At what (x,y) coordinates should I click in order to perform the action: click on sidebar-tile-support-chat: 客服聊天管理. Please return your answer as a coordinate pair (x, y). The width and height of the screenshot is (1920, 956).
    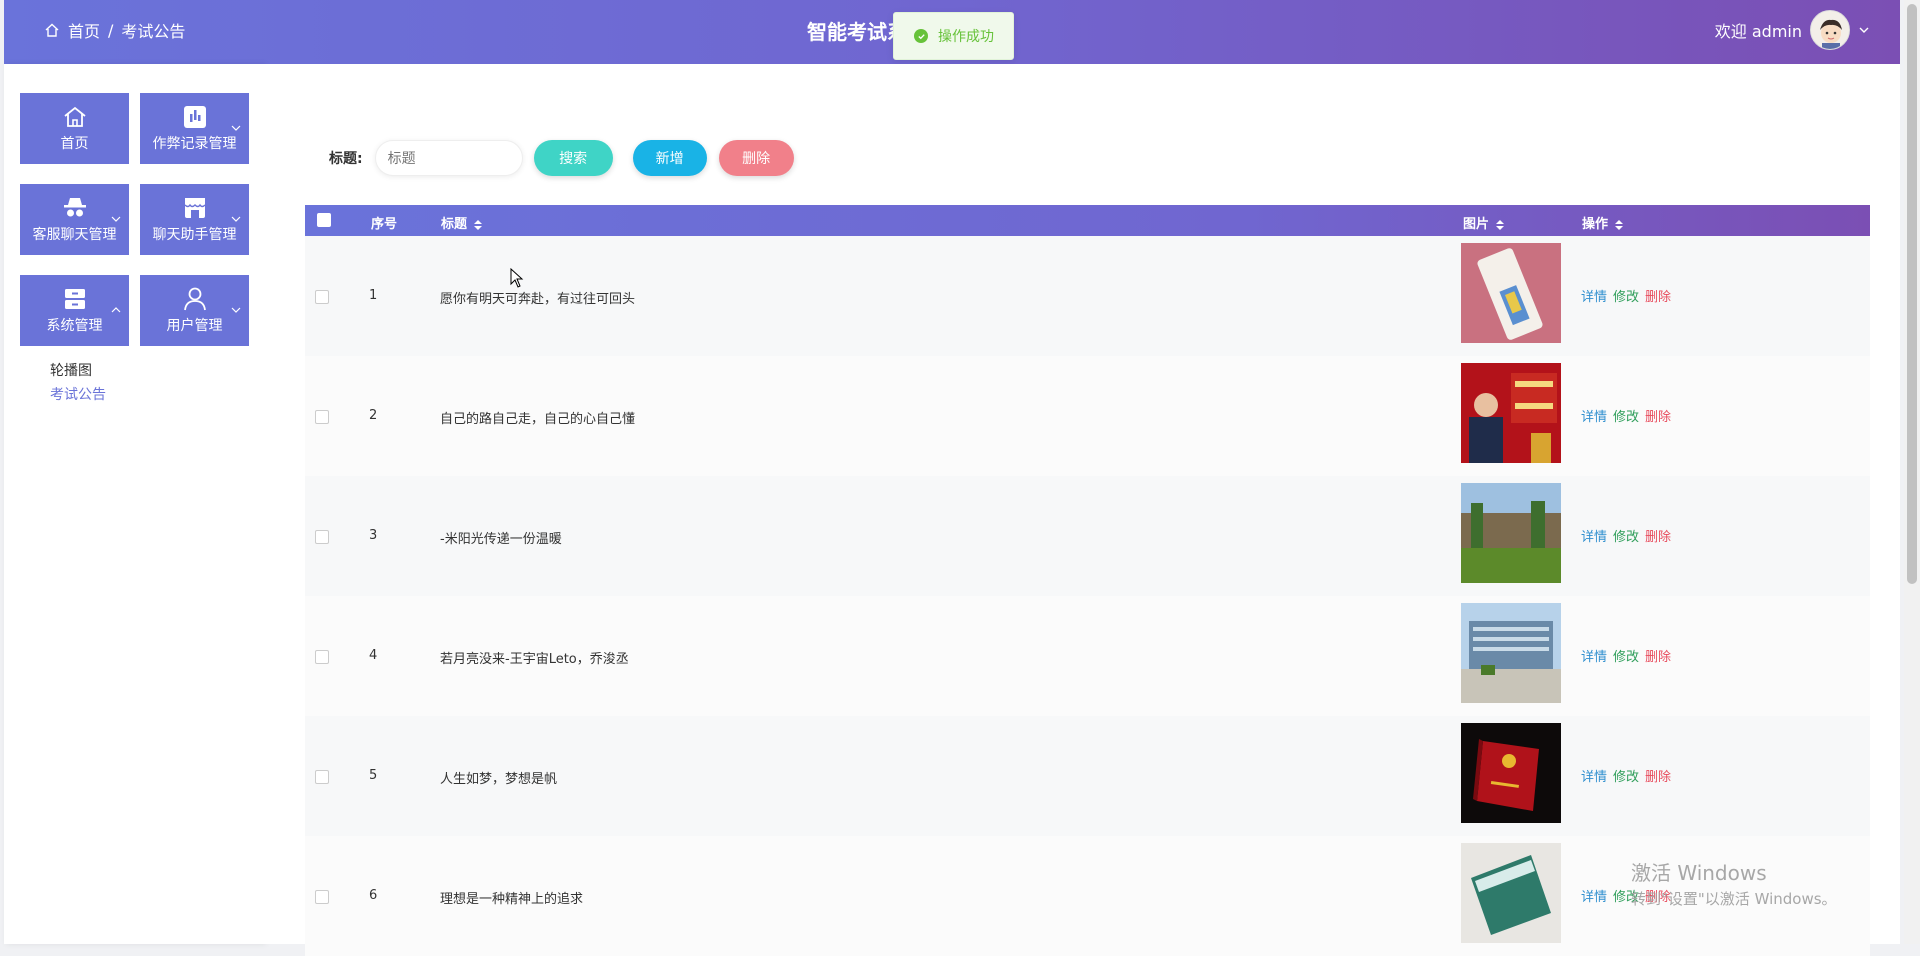
    Looking at the image, I should click on (74, 219).